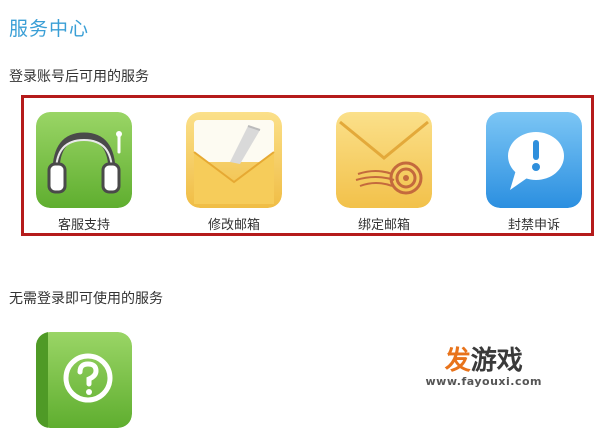  I want to click on watermark-logo-text: 发游戏, so click(484, 361).